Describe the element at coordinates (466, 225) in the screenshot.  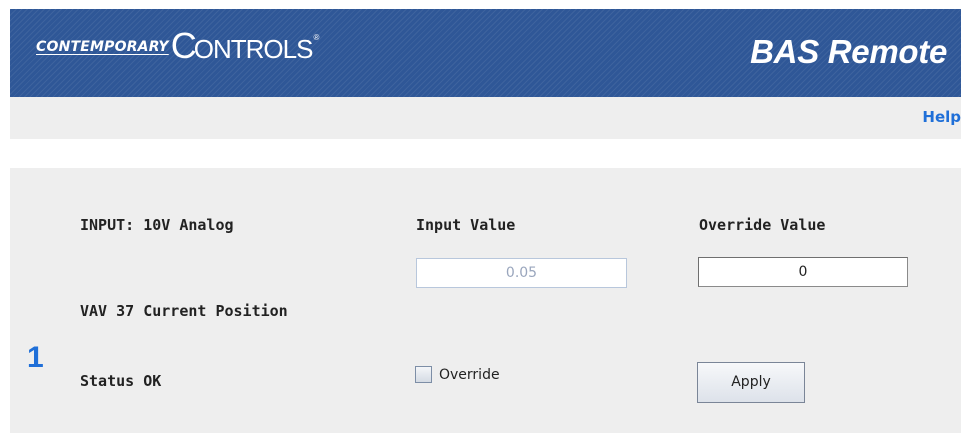
I see `input-value-header: Input Value` at that location.